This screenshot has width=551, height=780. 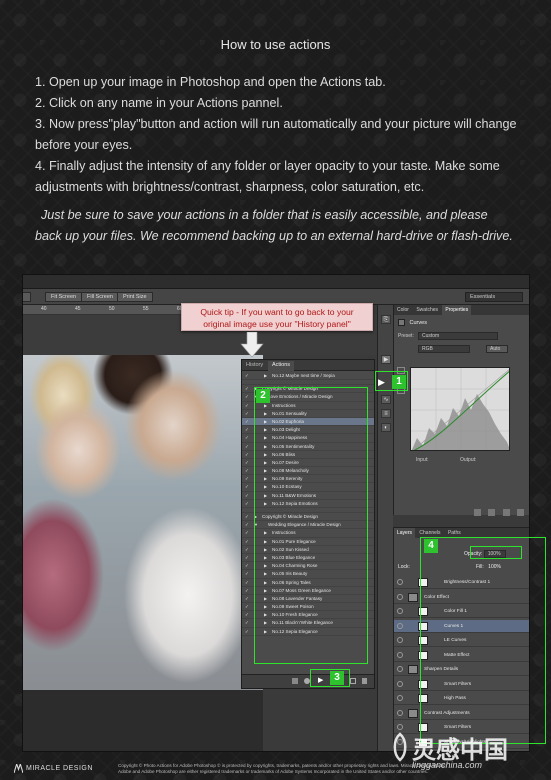 I want to click on brush-panel-icon: ∿, so click(x=386, y=399).